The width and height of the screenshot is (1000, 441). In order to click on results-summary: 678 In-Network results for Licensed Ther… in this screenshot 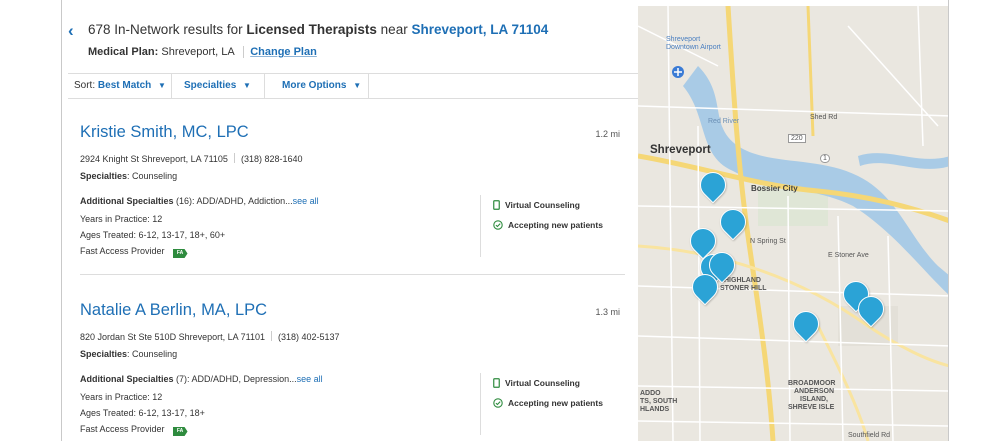, I will do `click(318, 29)`.